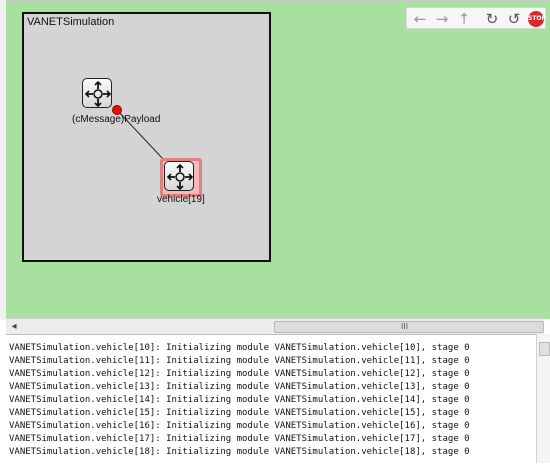  I want to click on horizontal-scroll-thumb: III, so click(409, 327).